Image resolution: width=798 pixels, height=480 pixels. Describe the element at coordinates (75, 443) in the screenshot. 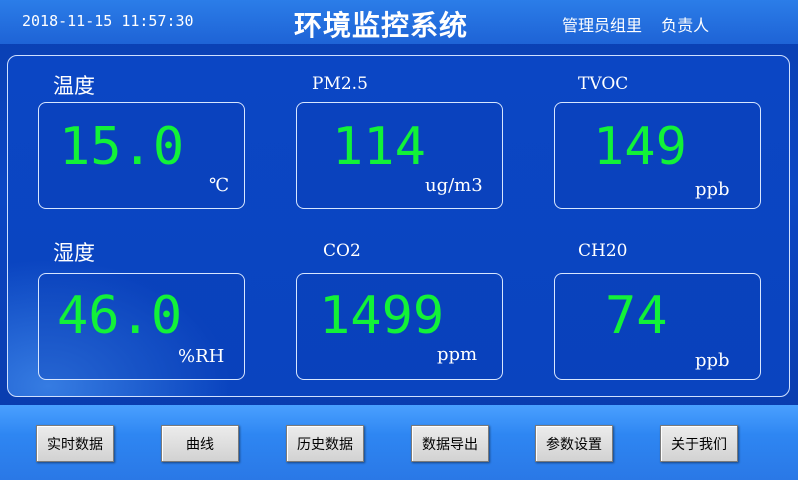

I see `realtime-data-button: 实时数据` at that location.